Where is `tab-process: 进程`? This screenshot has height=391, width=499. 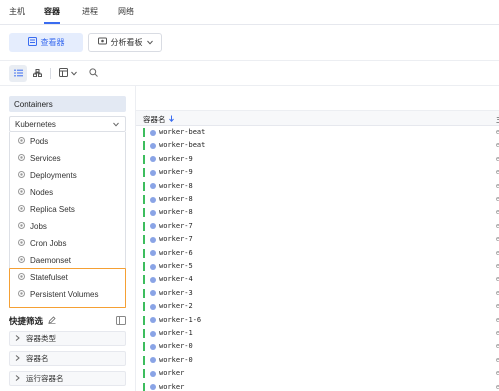
tab-process: 进程 is located at coordinates (90, 11).